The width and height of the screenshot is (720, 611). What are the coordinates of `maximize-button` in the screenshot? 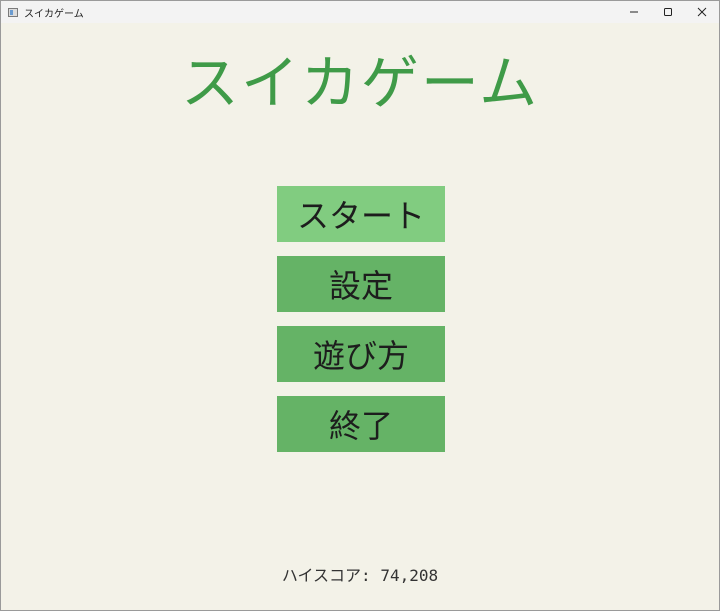 It's located at (668, 12).